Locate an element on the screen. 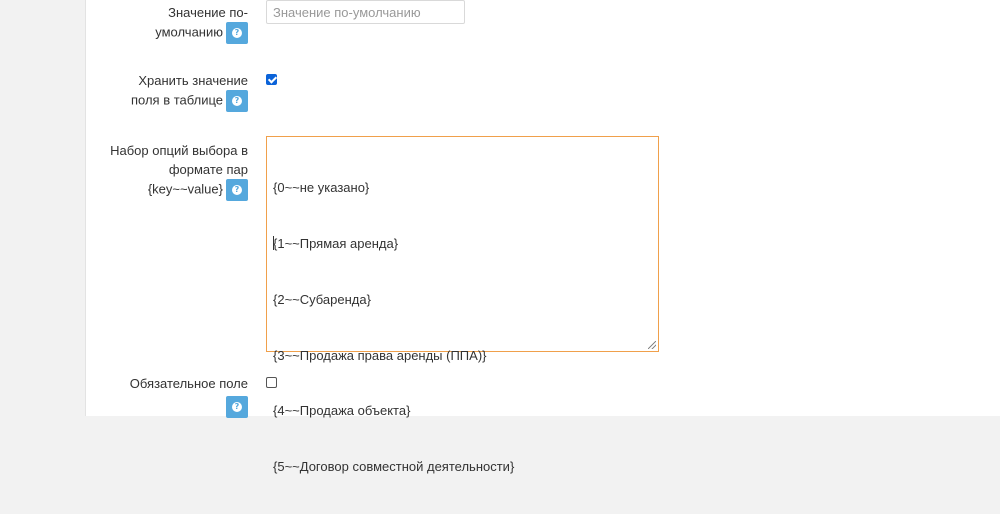 Image resolution: width=1000 pixels, height=514 pixels. default-value-label: Значение по- умолчанию? is located at coordinates (184, 23).